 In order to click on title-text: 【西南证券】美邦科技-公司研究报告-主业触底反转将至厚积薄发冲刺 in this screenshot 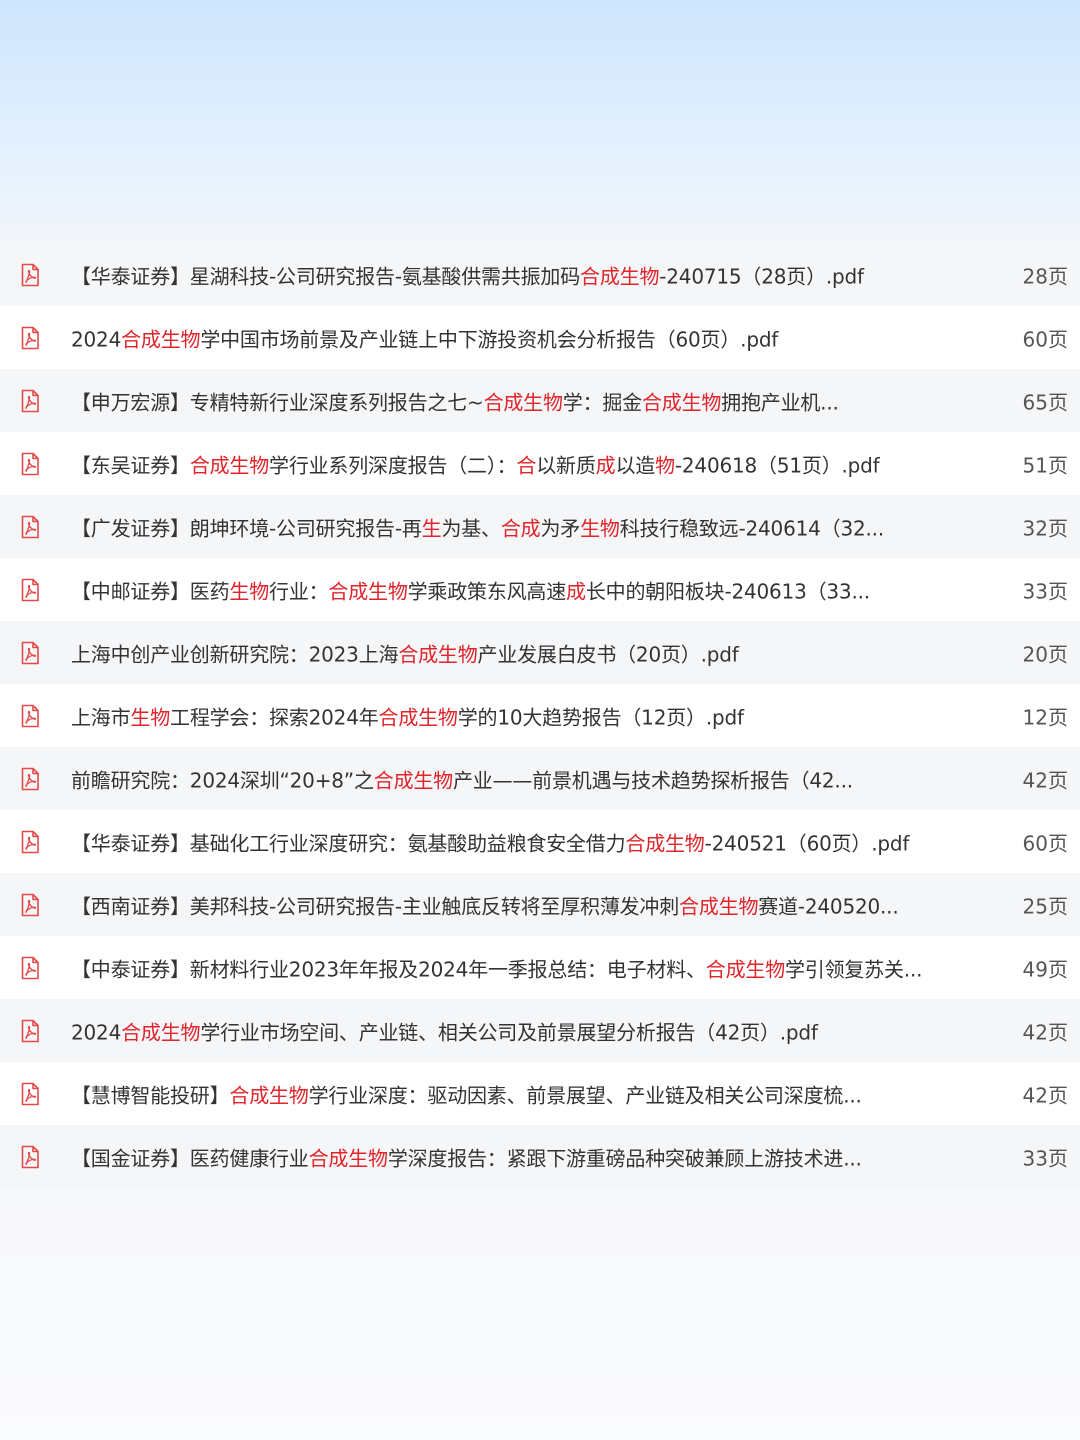, I will do `click(375, 906)`.